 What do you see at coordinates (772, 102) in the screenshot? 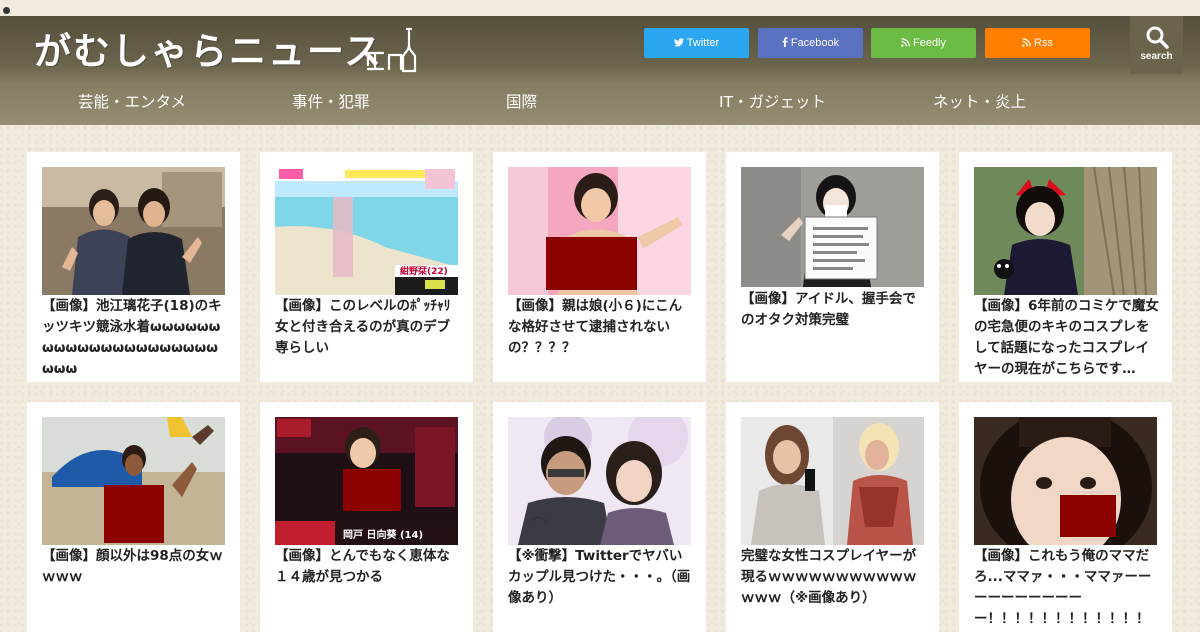
I see `nav-it-gadget: IT・ガジェット` at bounding box center [772, 102].